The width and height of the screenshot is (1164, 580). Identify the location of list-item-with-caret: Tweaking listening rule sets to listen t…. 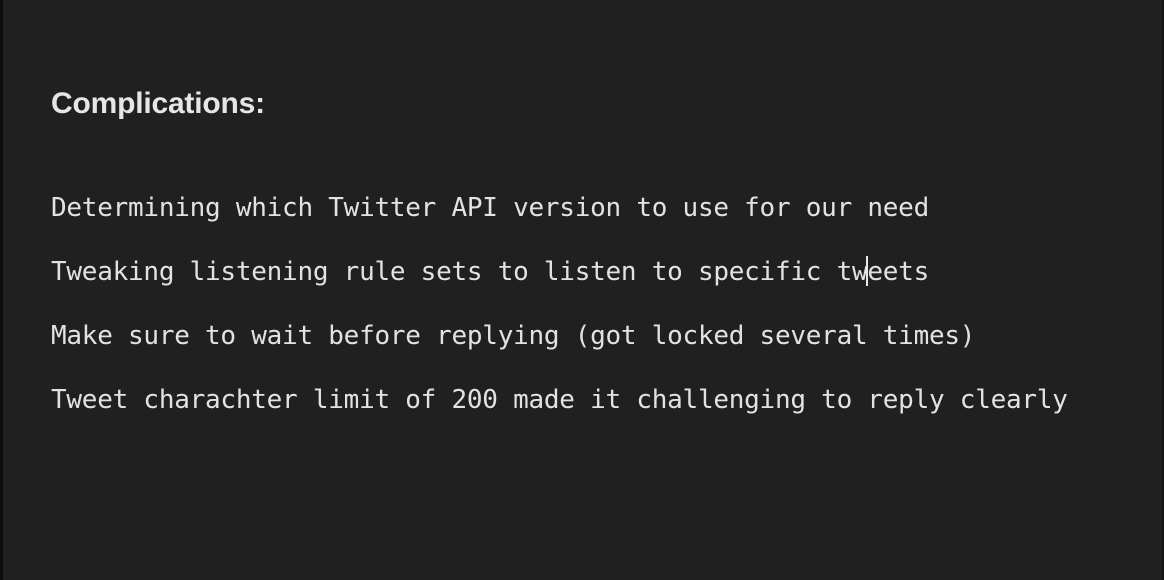
(559, 272).